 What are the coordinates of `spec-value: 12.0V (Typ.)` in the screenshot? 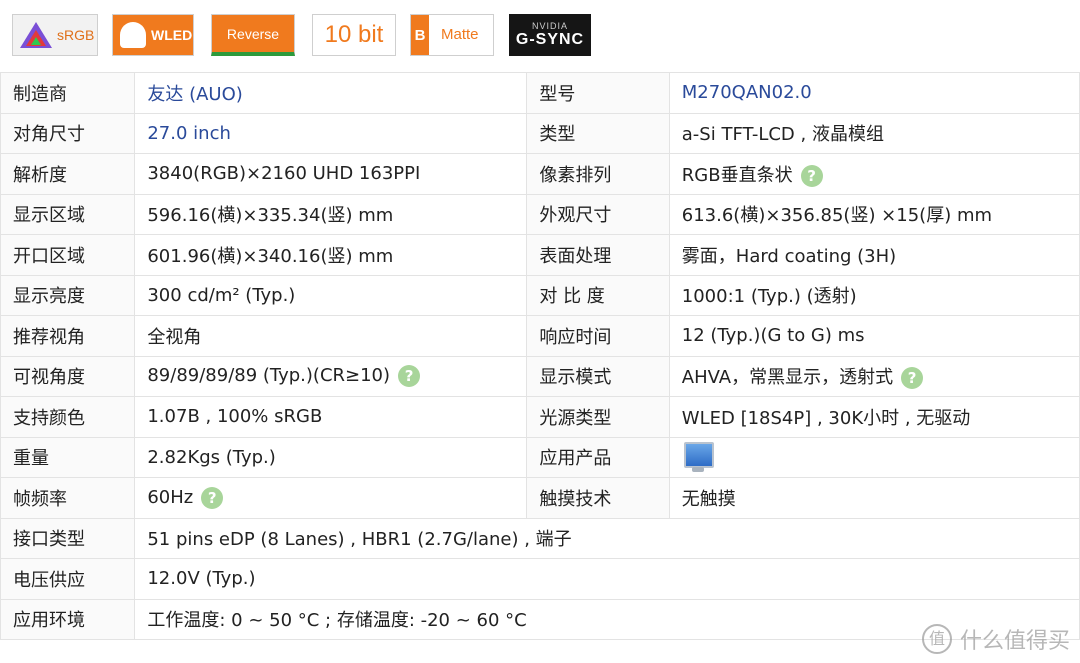 It's located at (607, 579).